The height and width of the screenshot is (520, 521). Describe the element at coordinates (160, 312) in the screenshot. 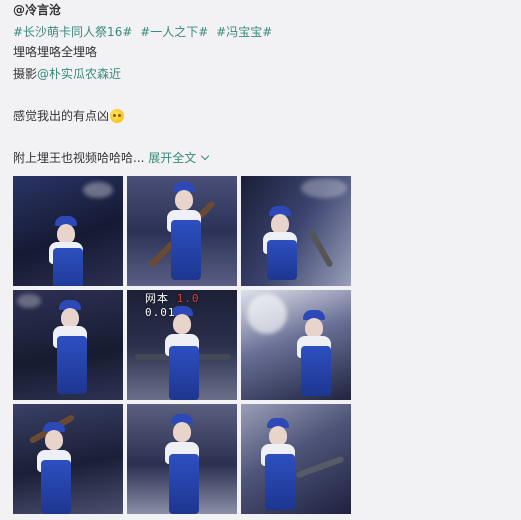

I see `watermark-text-right: 0.01` at that location.